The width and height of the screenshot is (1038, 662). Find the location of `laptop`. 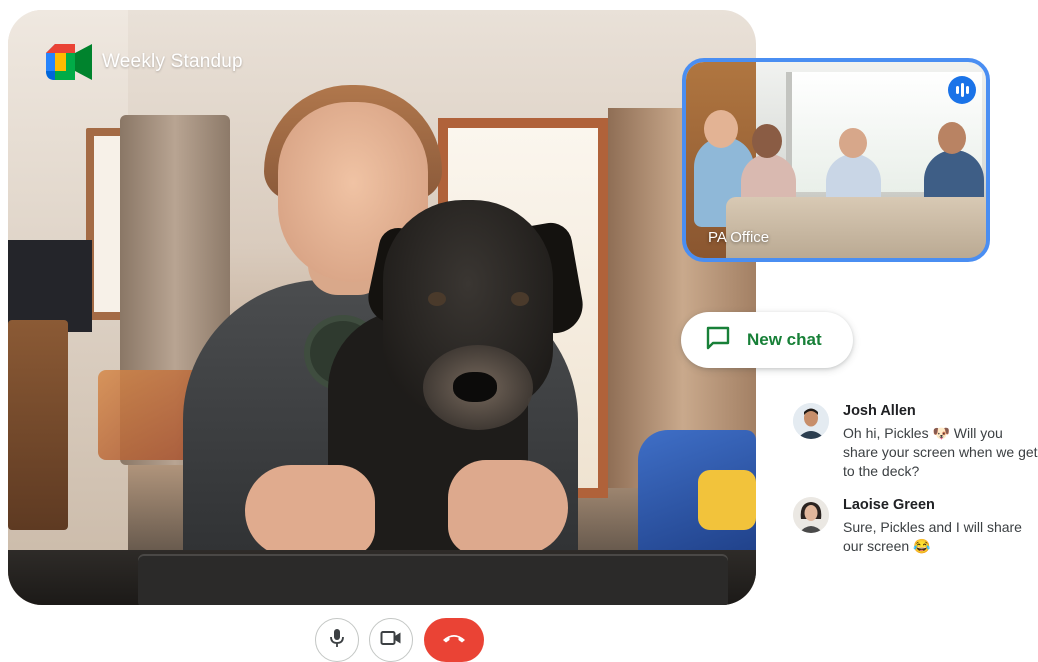

laptop is located at coordinates (433, 579).